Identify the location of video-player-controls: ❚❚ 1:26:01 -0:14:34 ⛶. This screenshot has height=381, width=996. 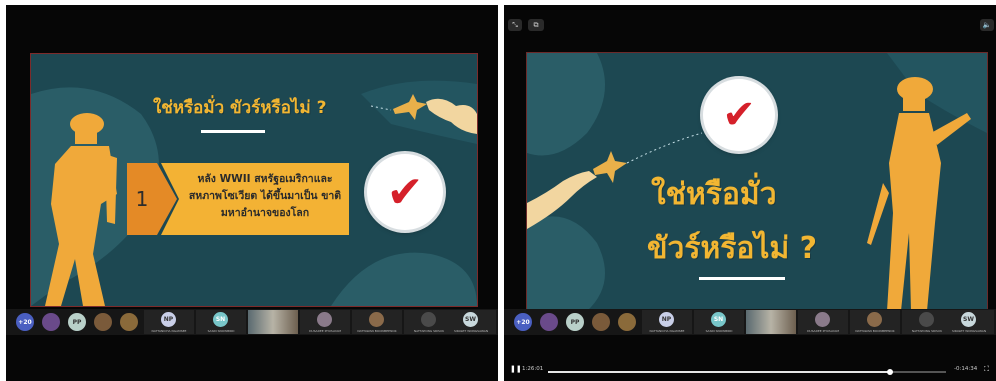
(750, 372).